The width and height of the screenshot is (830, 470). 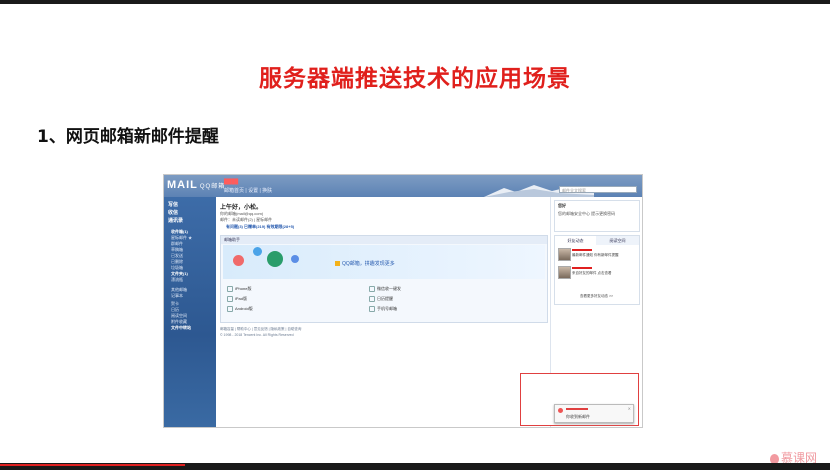 What do you see at coordinates (598, 189) in the screenshot?
I see `search-input: 邮件全文搜索` at bounding box center [598, 189].